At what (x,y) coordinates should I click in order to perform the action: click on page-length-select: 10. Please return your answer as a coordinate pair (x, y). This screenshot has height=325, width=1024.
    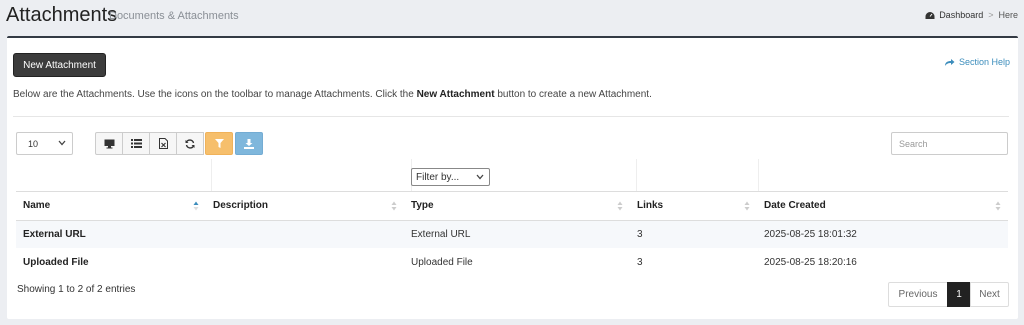
    Looking at the image, I should click on (44, 143).